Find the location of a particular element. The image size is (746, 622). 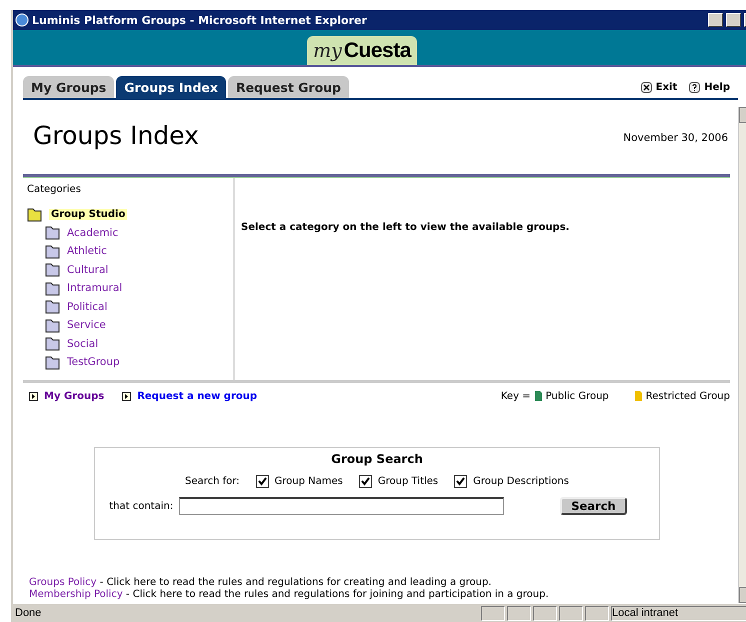

page-heading: Groups Index is located at coordinates (116, 135).